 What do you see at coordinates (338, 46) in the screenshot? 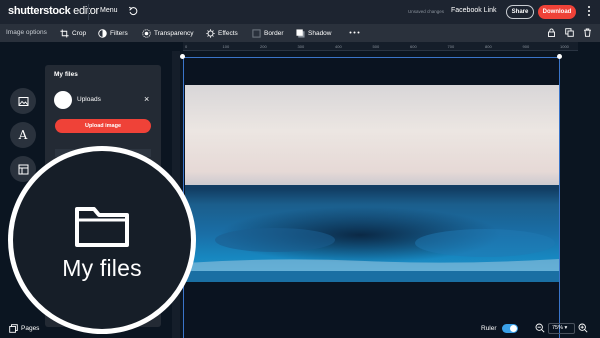
I see `ruler-tick-label: 400` at bounding box center [338, 46].